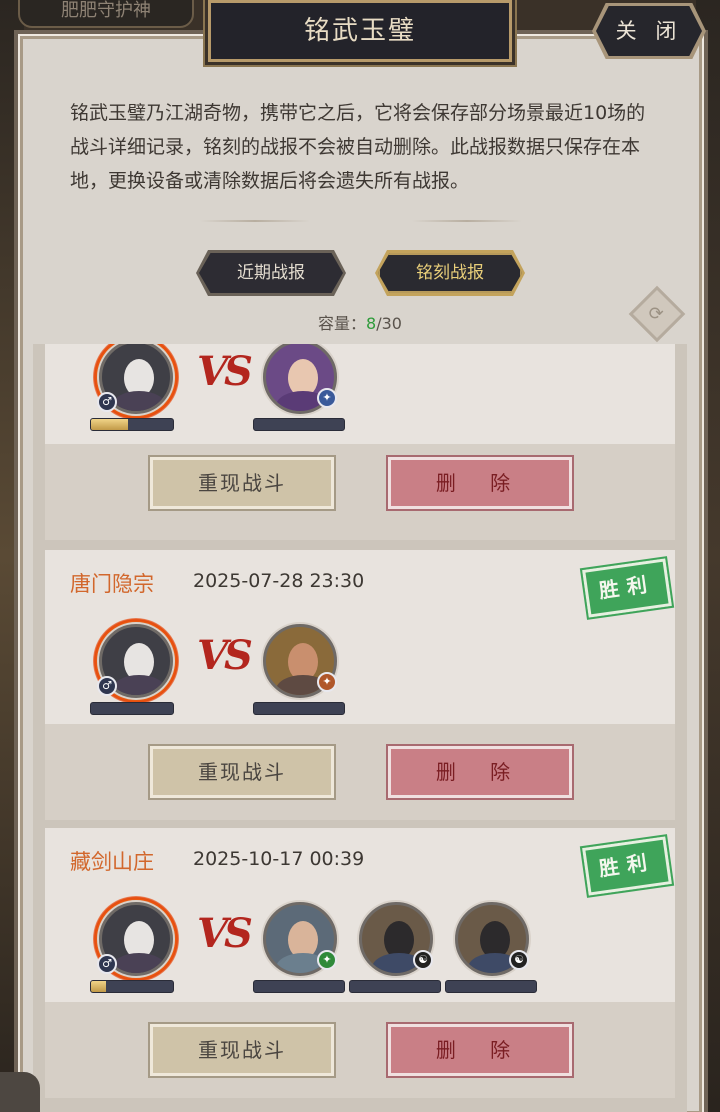  Describe the element at coordinates (649, 31) in the screenshot. I see `close-button: 关 闭` at that location.